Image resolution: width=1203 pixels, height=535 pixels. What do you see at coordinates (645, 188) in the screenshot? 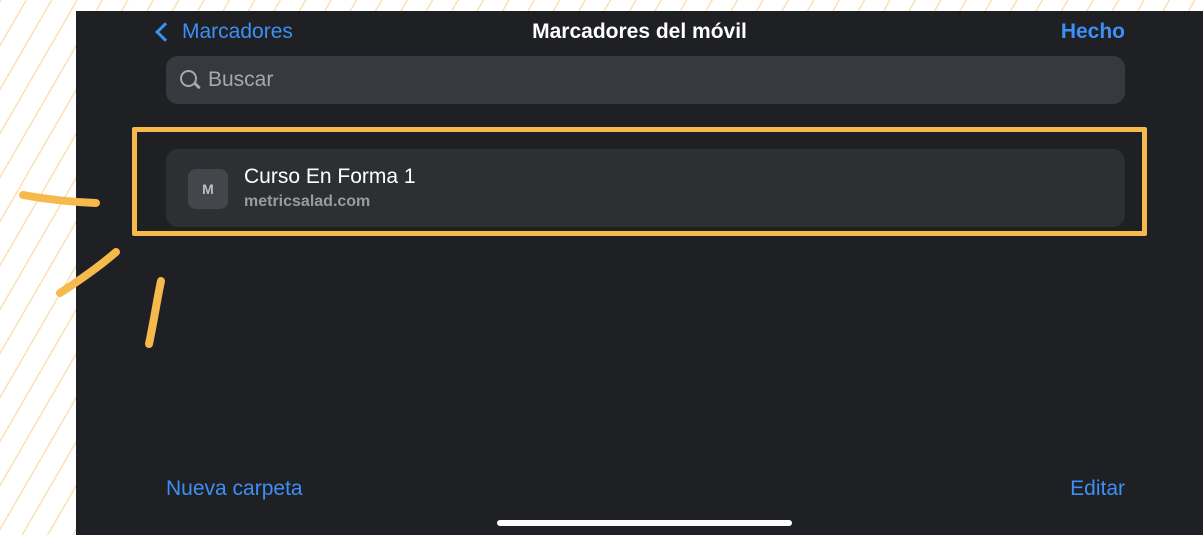
I see `bookmark-item: M Curso En Forma 1 metricsalad.com` at bounding box center [645, 188].